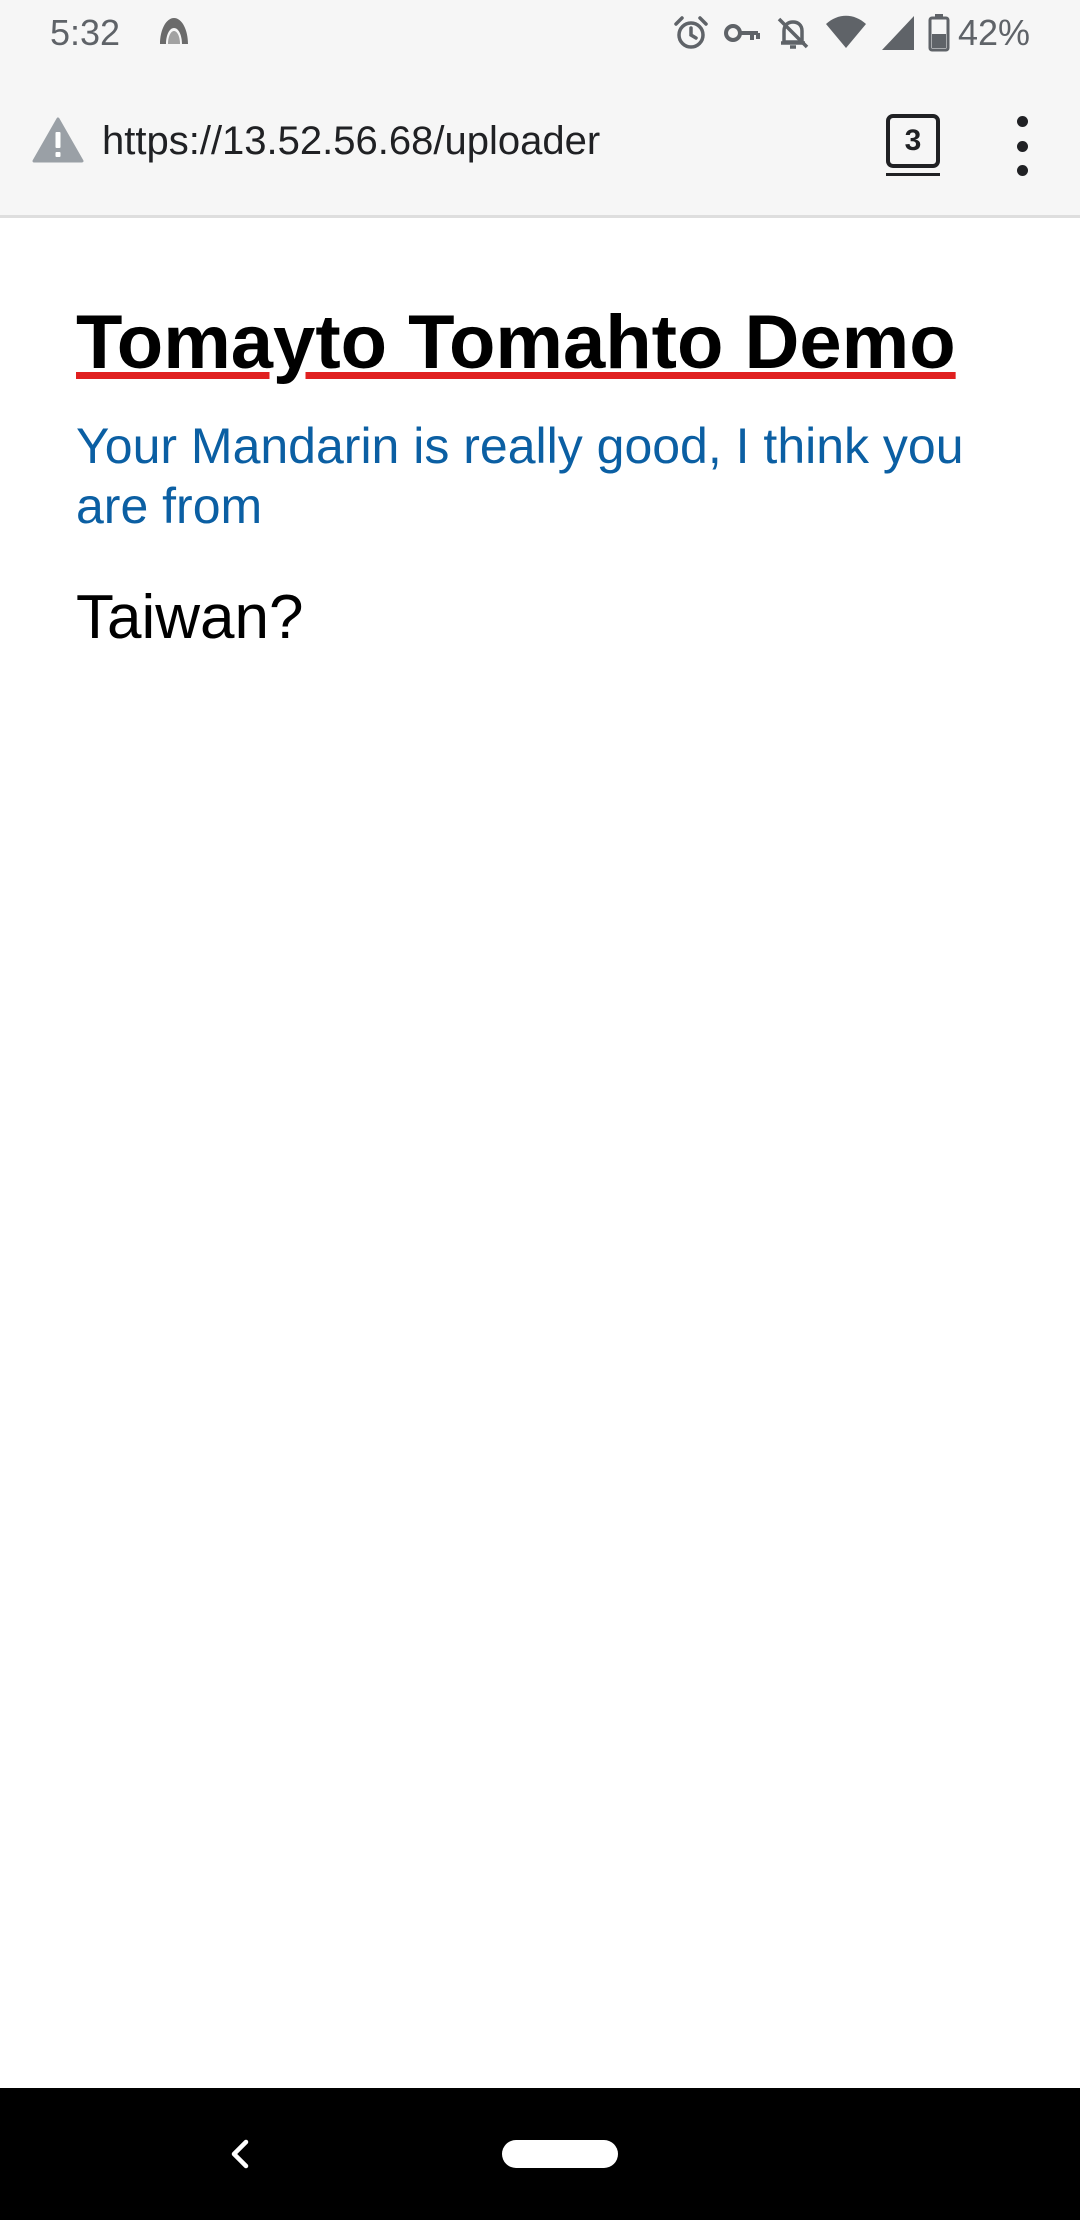 This screenshot has width=1080, height=2220. Describe the element at coordinates (190, 617) in the screenshot. I see `result-location: Taiwan?` at that location.